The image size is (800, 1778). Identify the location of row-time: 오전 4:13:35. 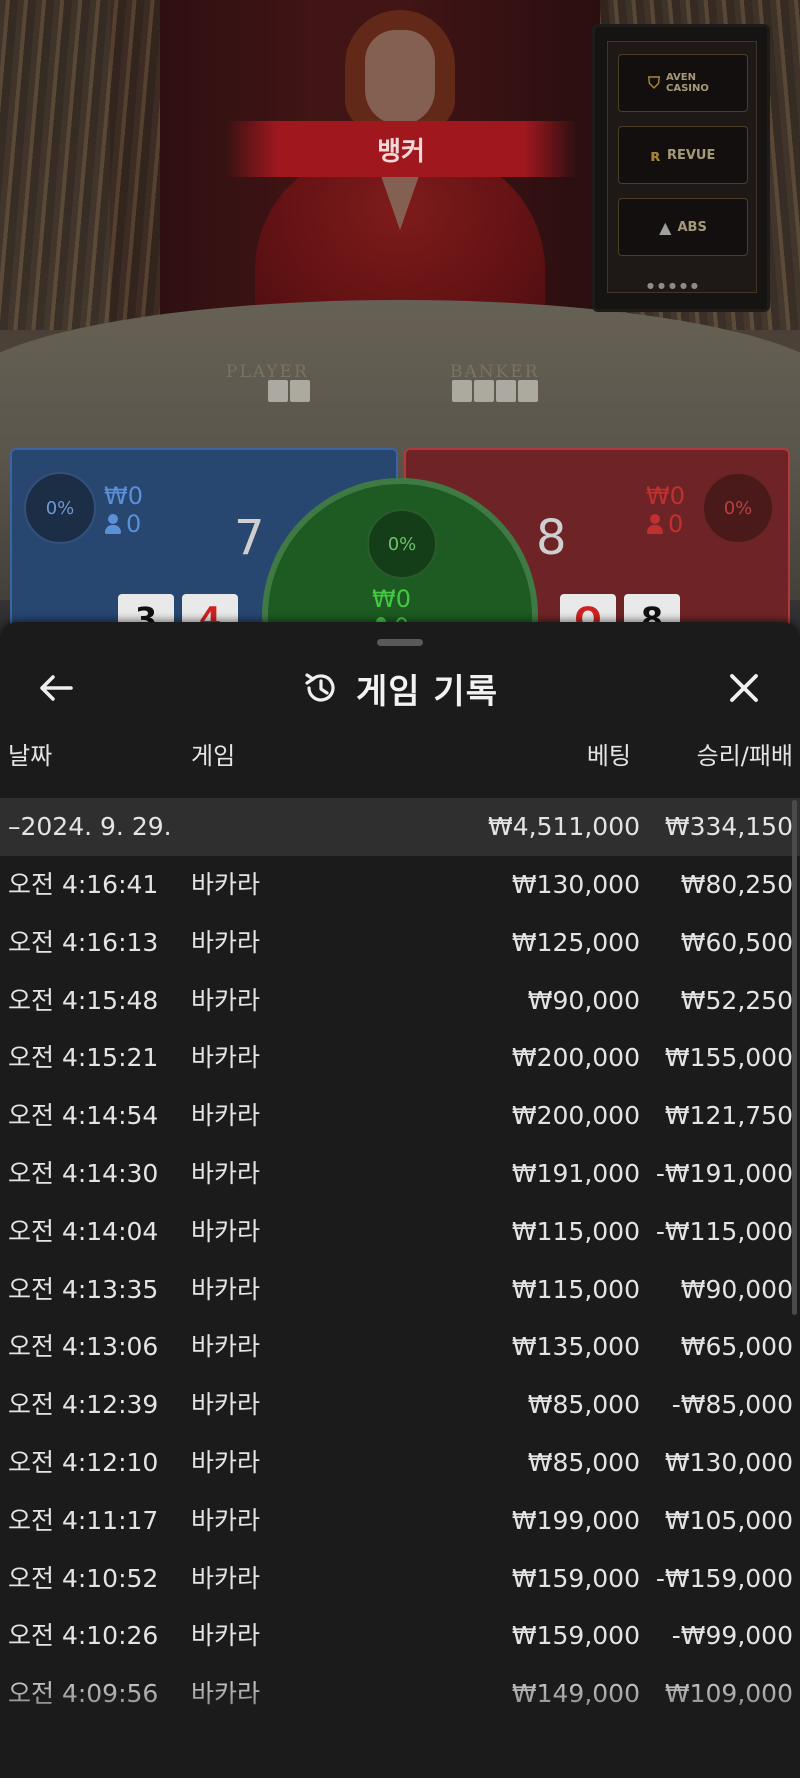
(83, 1289).